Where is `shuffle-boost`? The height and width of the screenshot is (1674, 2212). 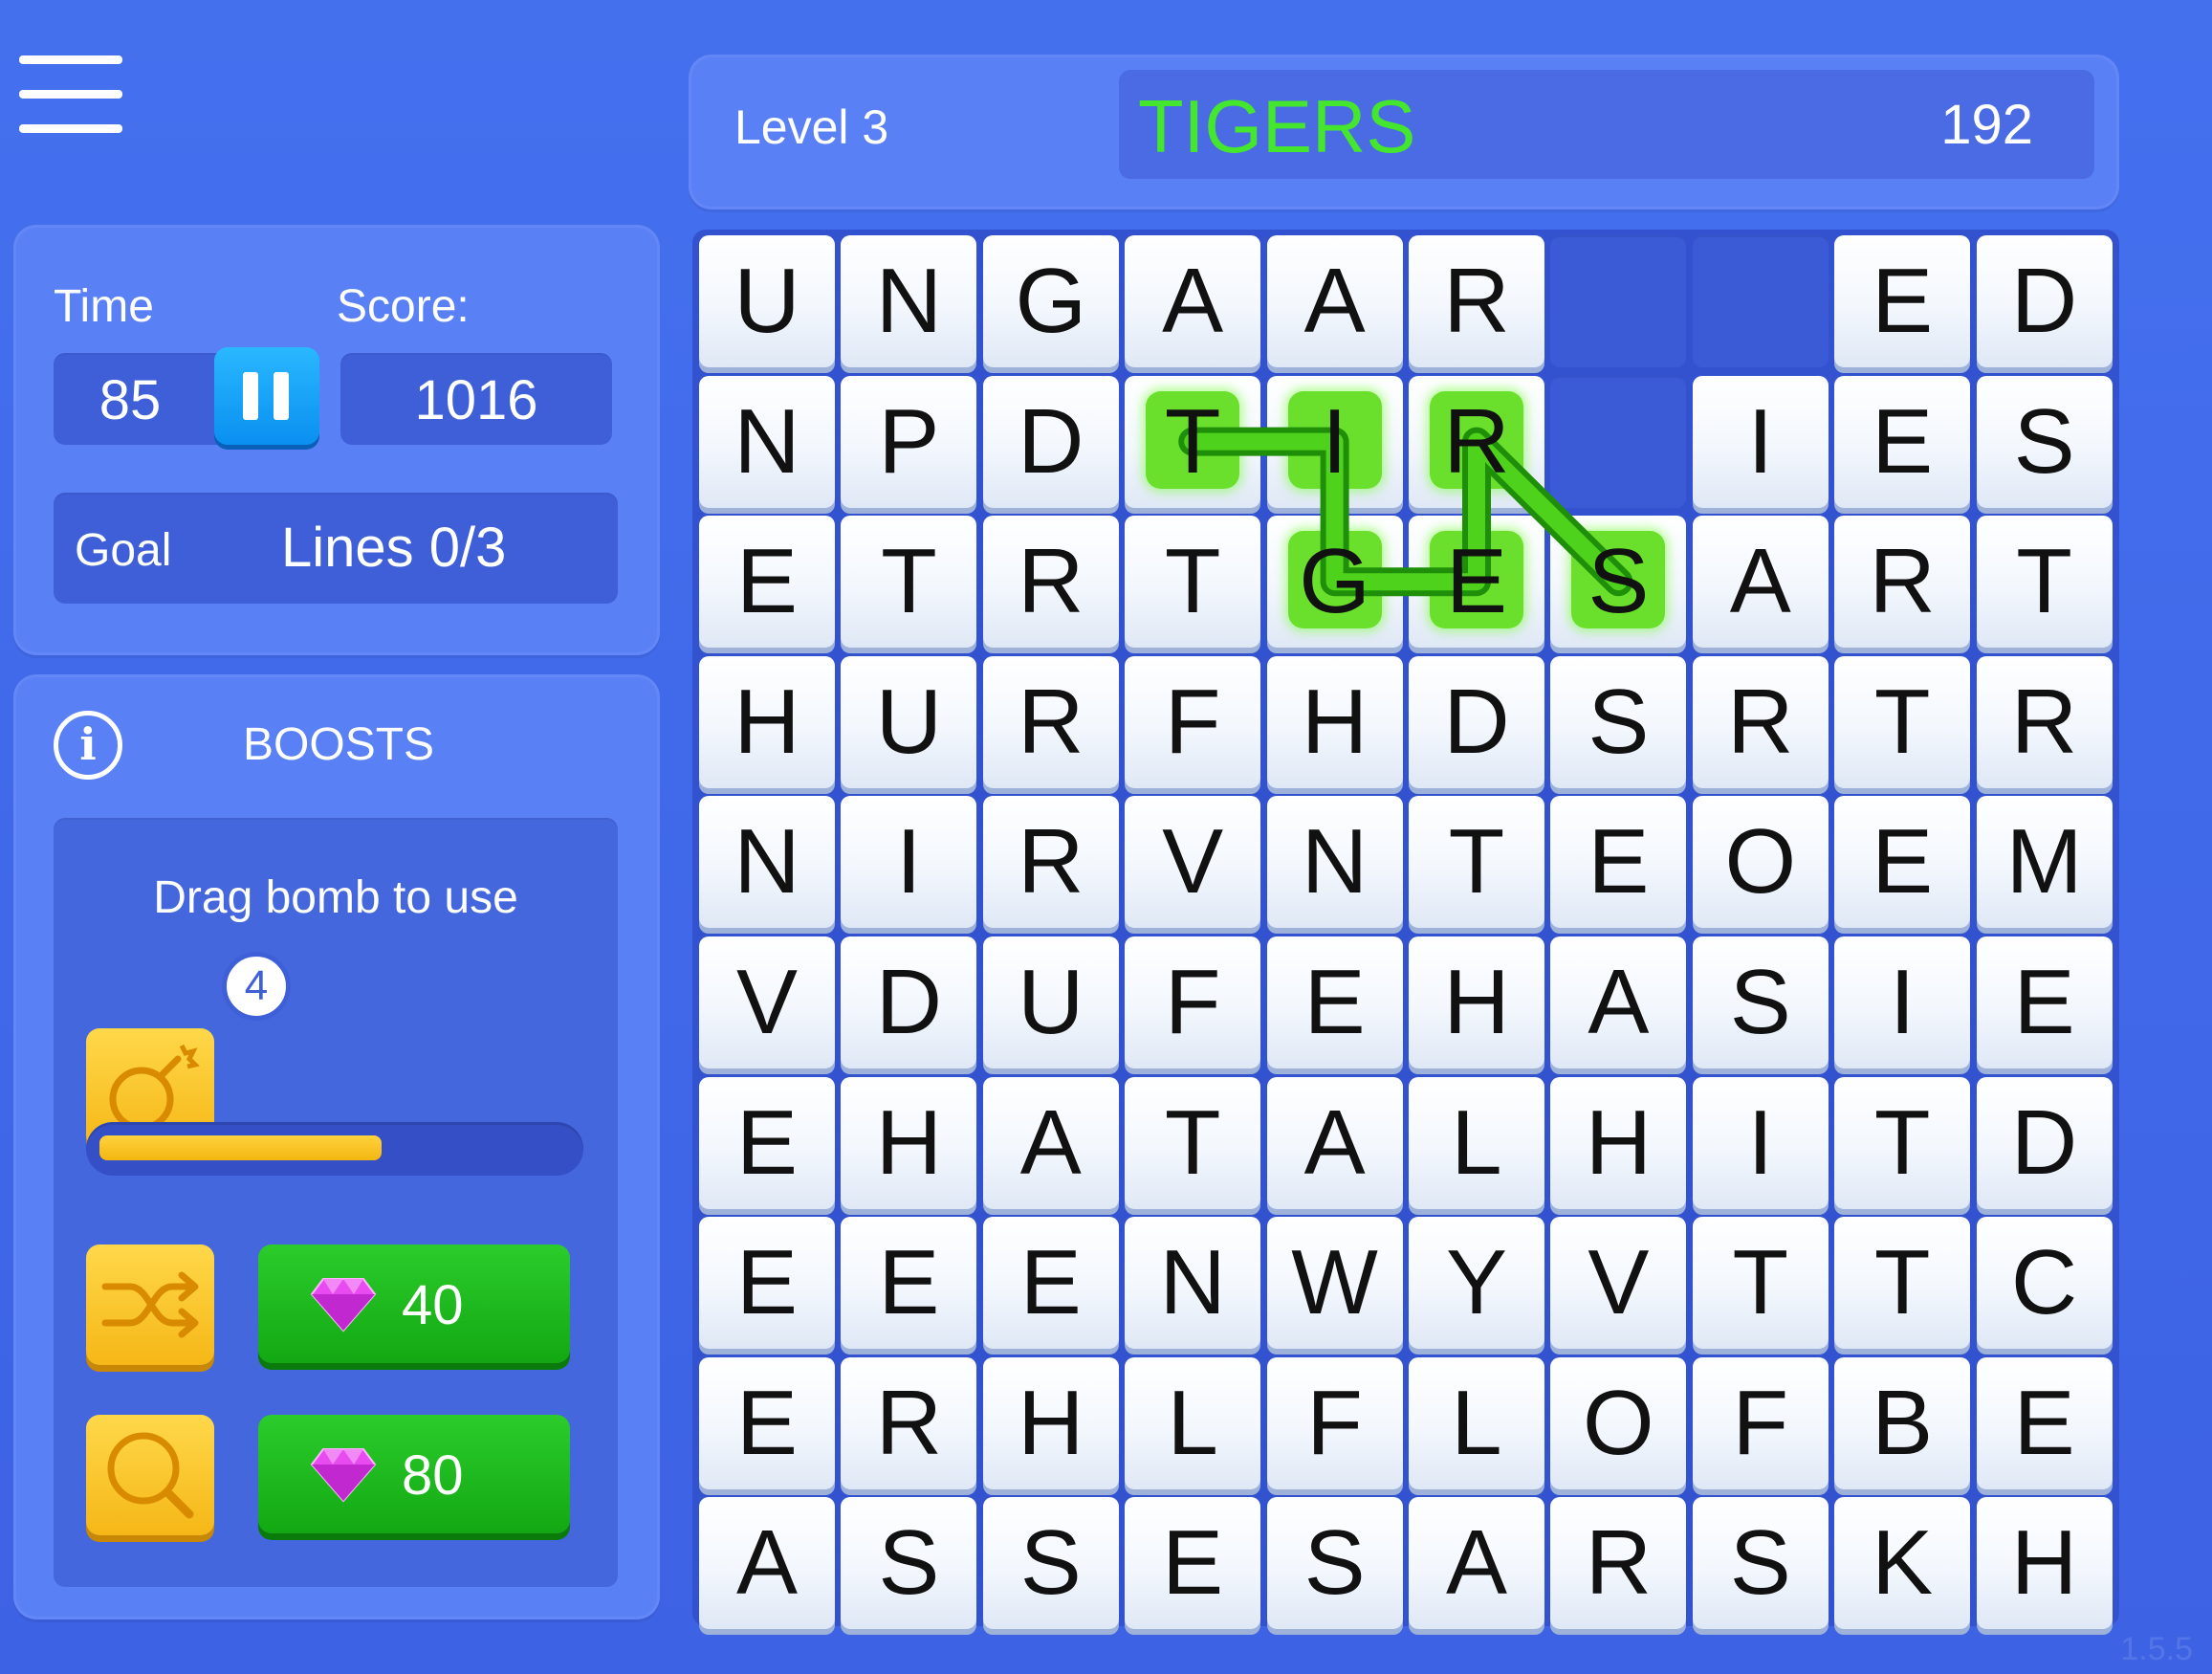
shuffle-boost is located at coordinates (150, 1304).